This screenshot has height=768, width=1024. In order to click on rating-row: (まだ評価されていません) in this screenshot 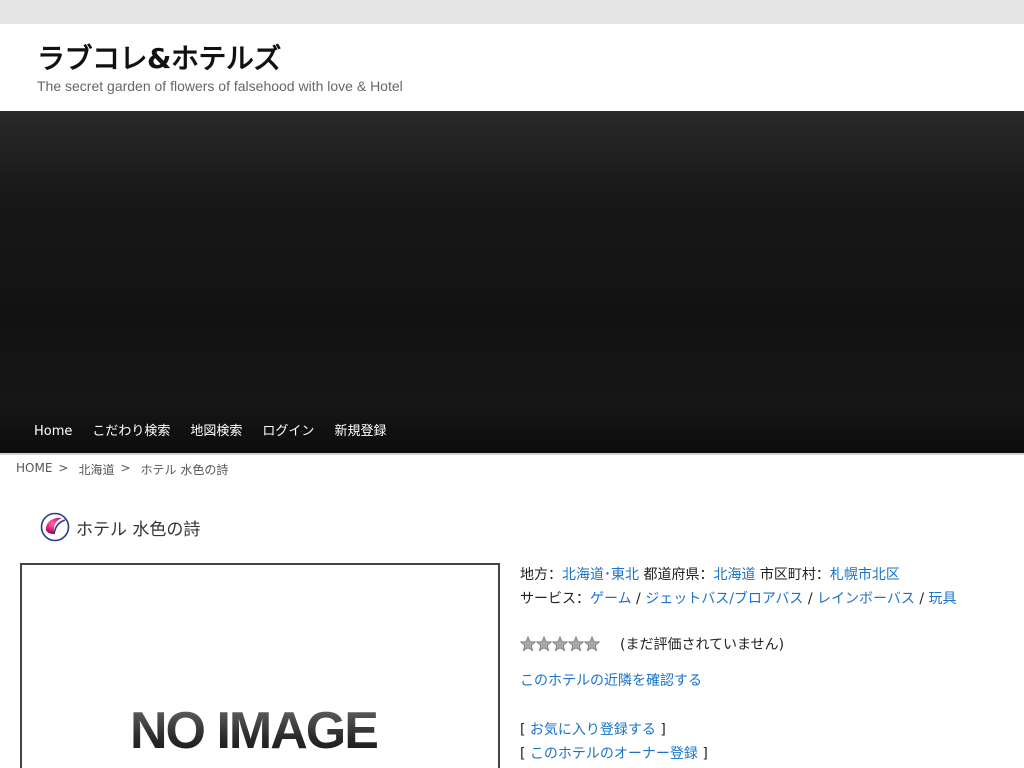, I will do `click(652, 644)`.